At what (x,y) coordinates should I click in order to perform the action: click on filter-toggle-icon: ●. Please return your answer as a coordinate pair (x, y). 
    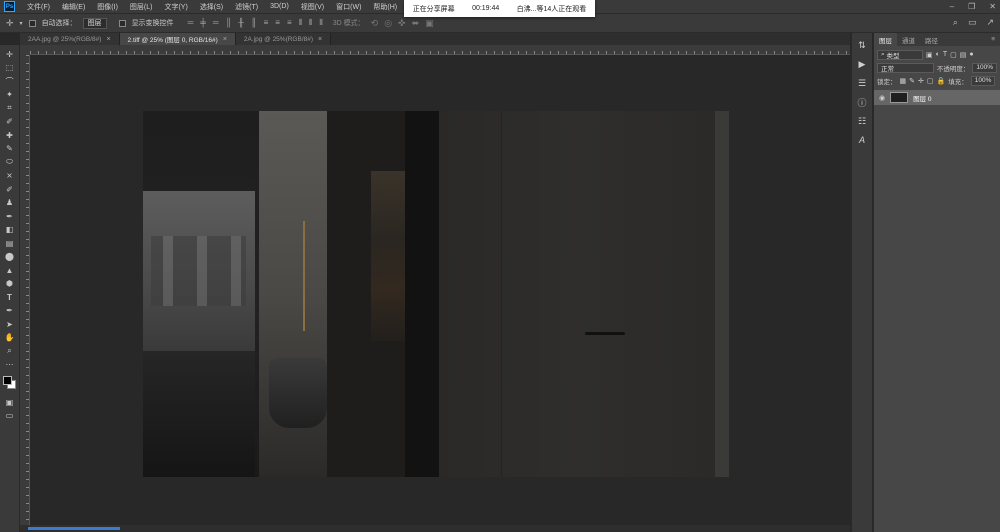
    Looking at the image, I should click on (971, 54).